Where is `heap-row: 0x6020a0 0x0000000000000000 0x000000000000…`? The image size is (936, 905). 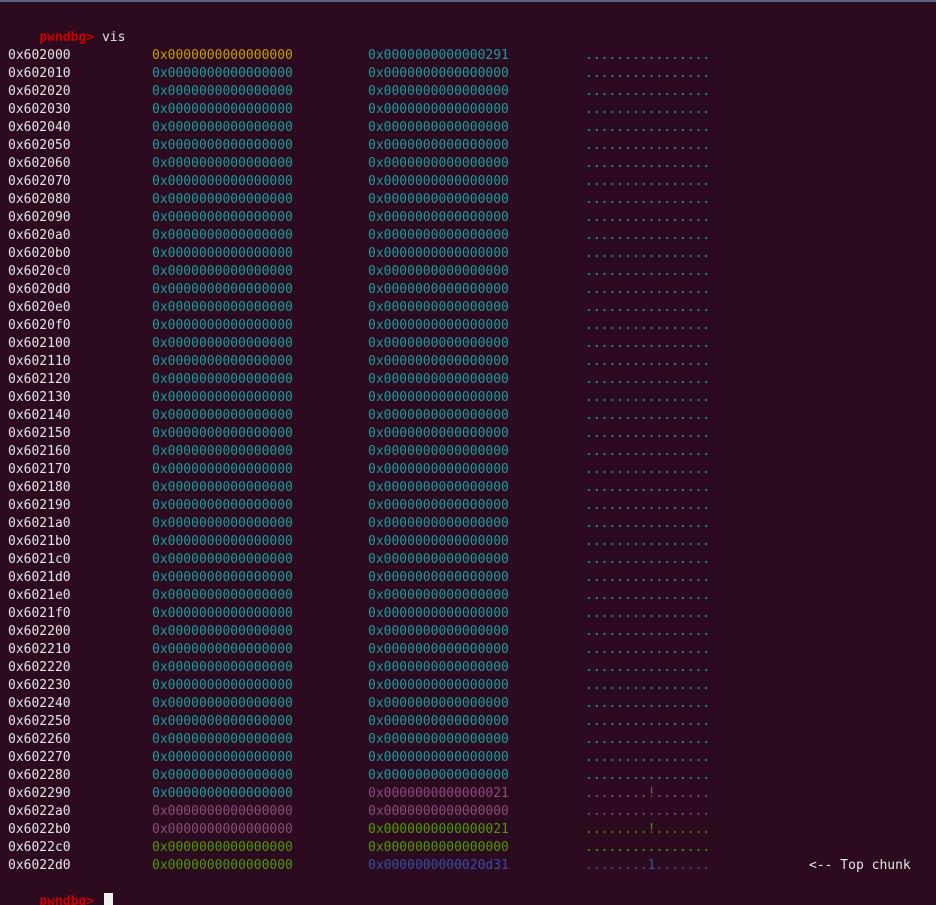
heap-row: 0x6020a0 0x0000000000000000 0x000000000000… is located at coordinates (468, 236).